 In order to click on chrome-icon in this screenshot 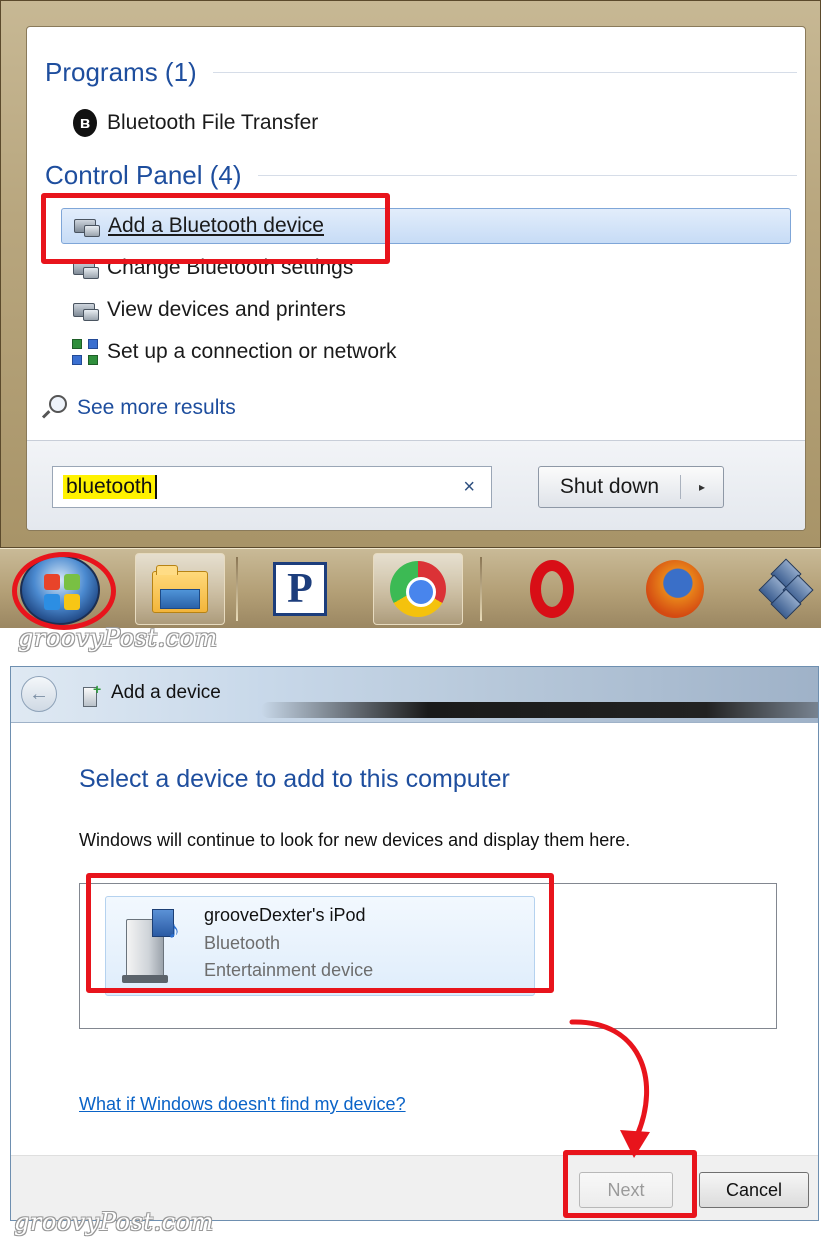, I will do `click(418, 589)`.